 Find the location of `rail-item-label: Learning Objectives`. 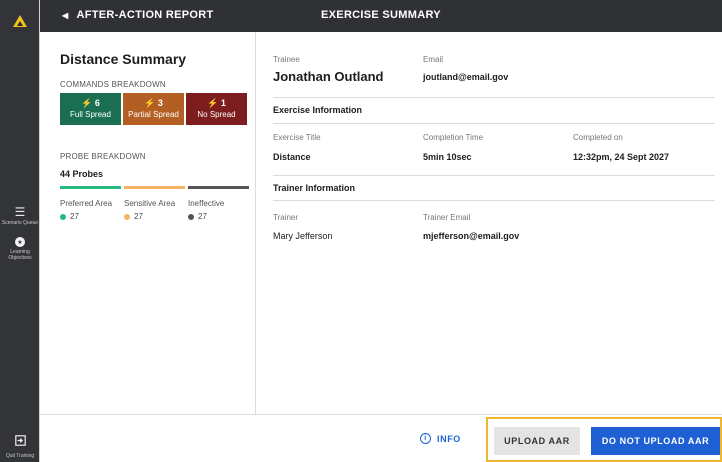

rail-item-label: Learning Objectives is located at coordinates (20, 255).